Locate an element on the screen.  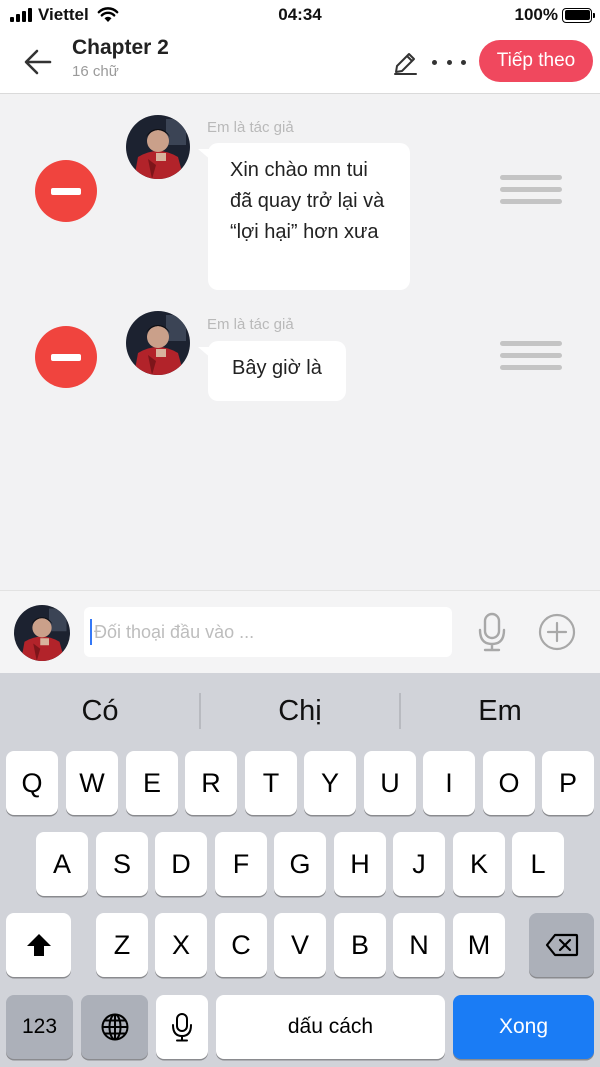
clock: 04:34 is located at coordinates (300, 14).